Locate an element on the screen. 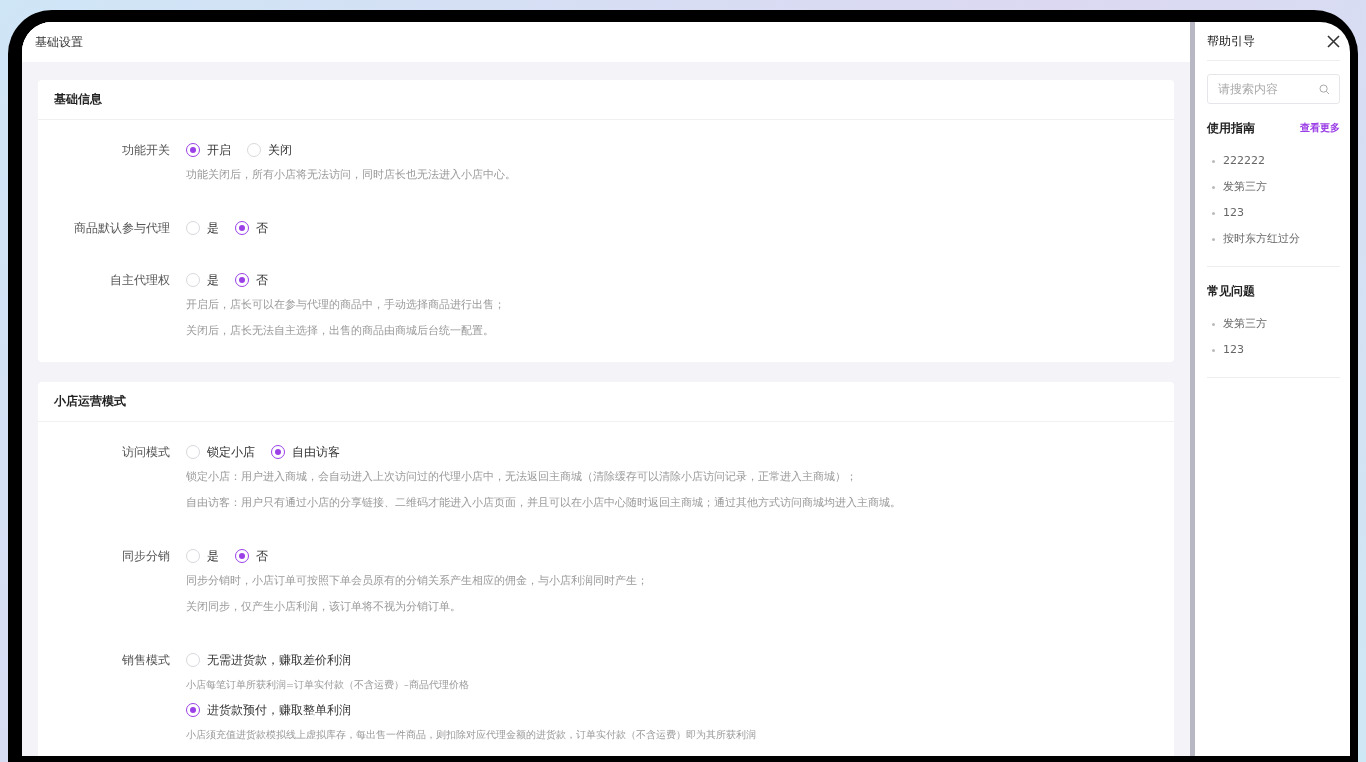 The height and width of the screenshot is (762, 1366). option-label: 关闭 is located at coordinates (280, 150).